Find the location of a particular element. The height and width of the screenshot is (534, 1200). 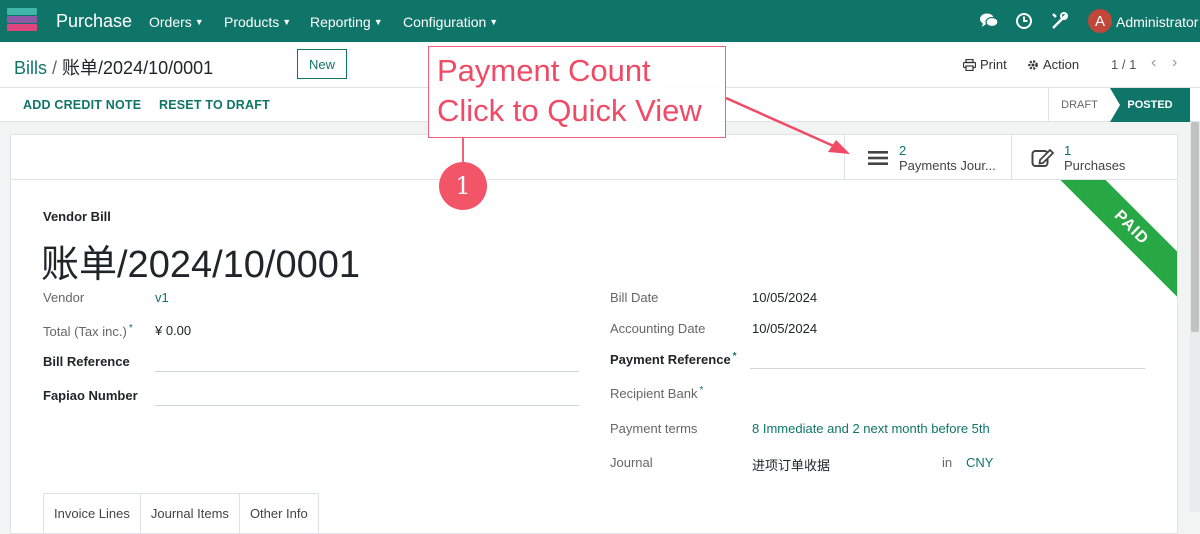

payment-terms-label: Payment terms is located at coordinates (654, 428).